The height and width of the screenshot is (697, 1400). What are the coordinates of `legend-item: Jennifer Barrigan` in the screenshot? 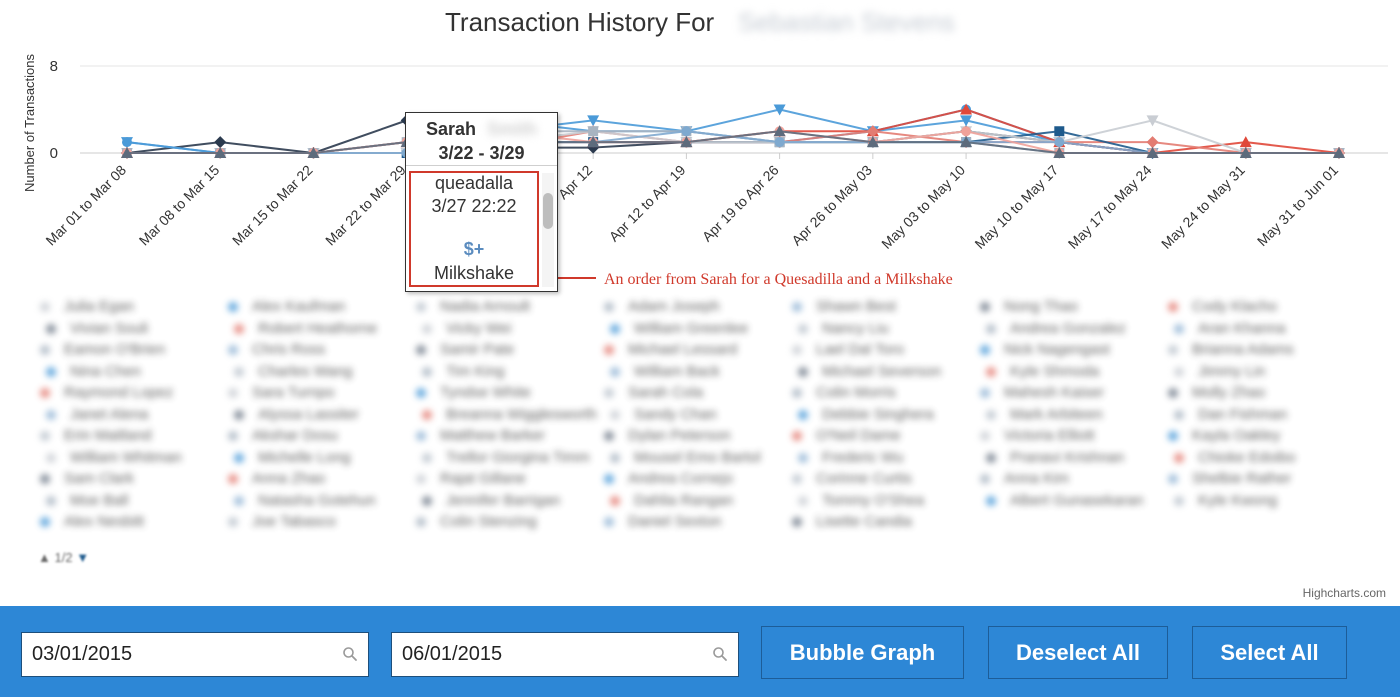 It's located at (491, 500).